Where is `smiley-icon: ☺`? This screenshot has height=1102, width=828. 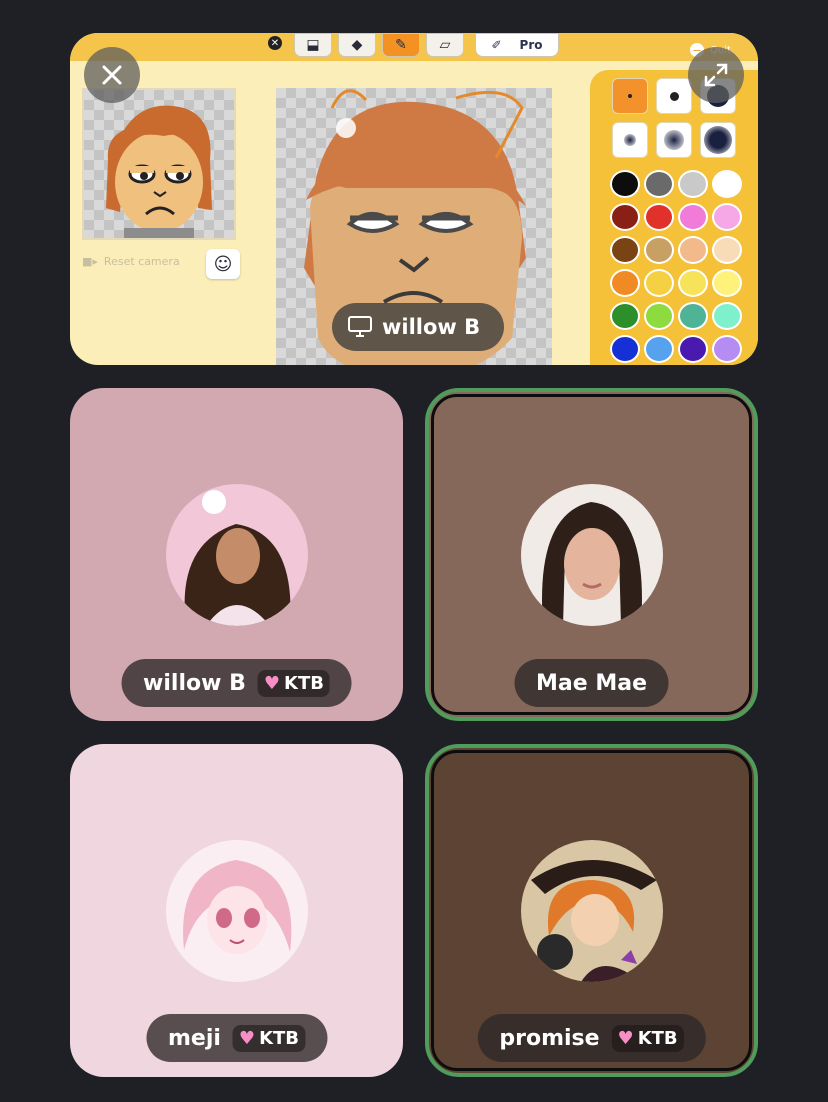 smiley-icon: ☺ is located at coordinates (223, 264).